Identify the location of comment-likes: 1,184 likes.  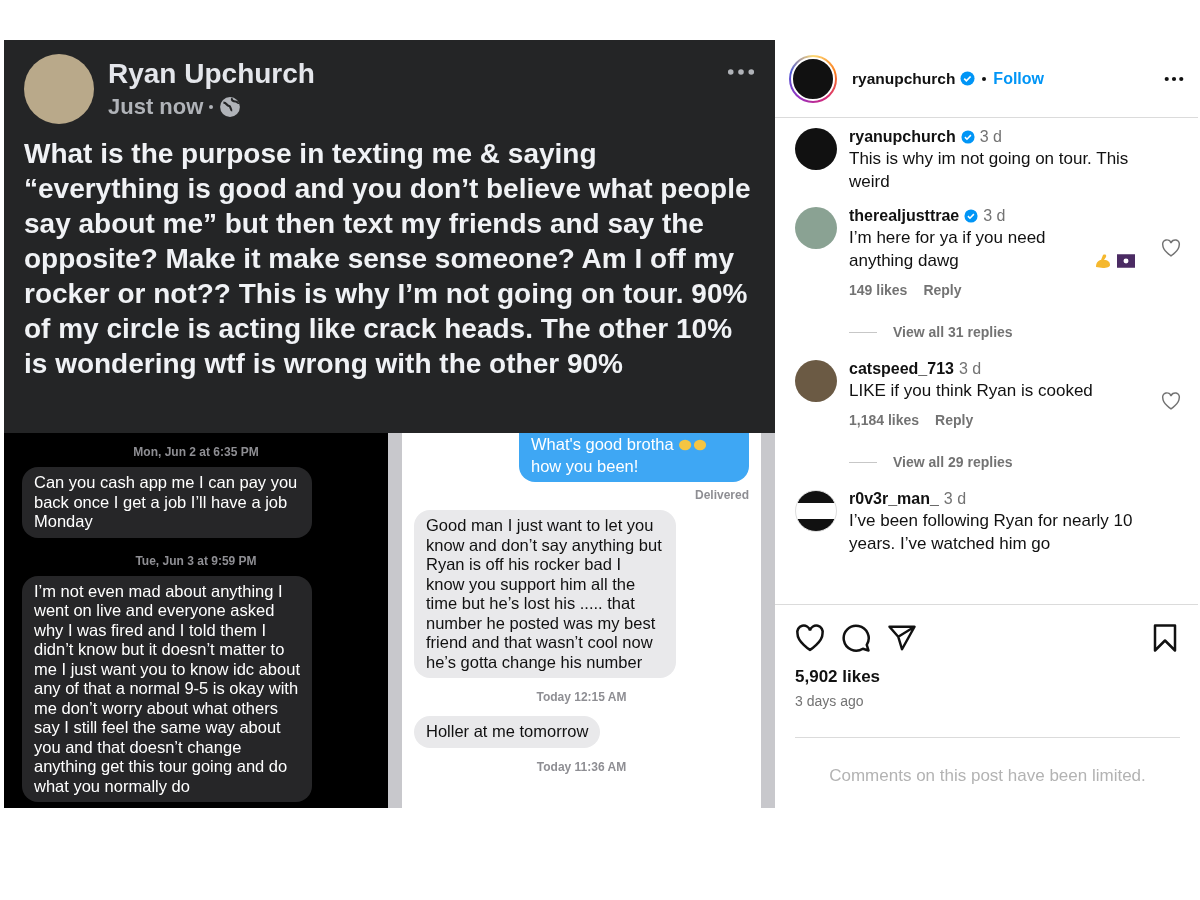
(884, 420).